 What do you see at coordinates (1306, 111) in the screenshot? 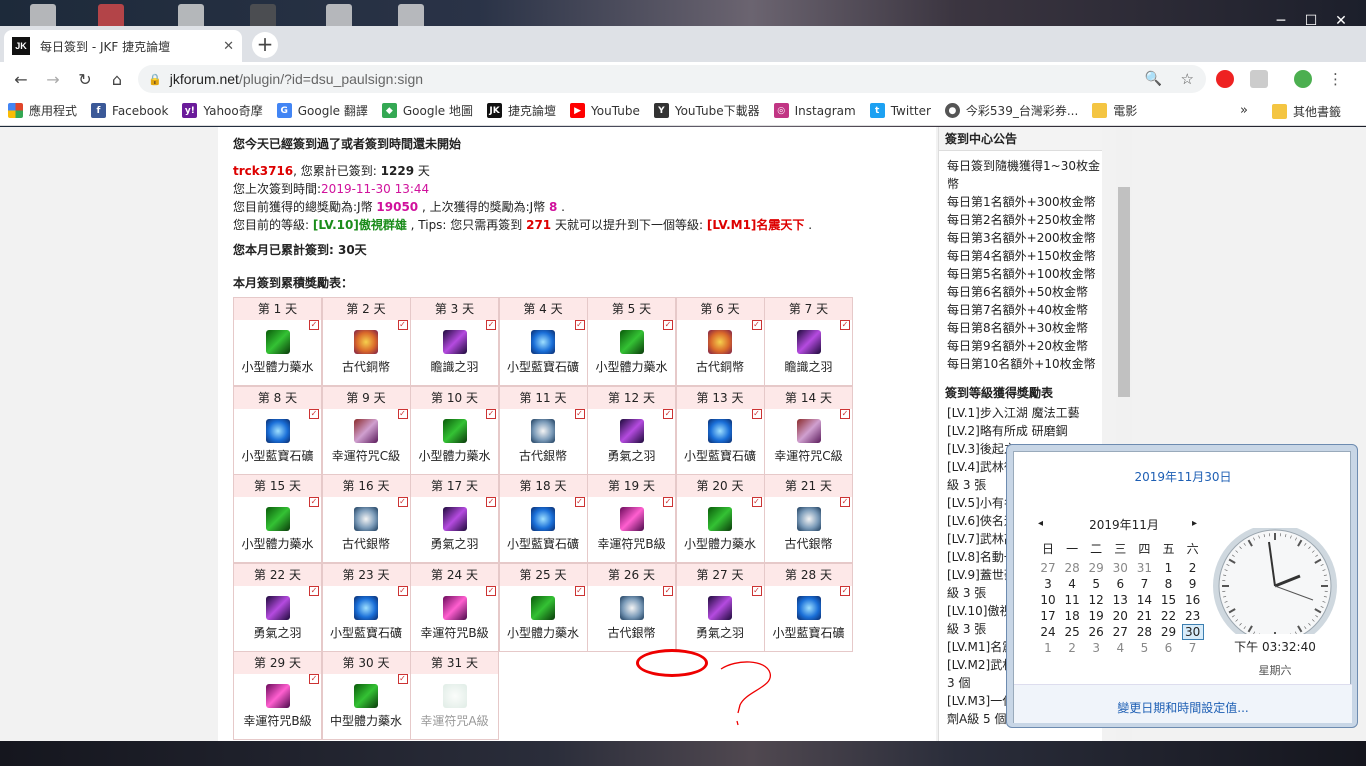
I see `bookmark-other: 其他書籤` at bounding box center [1306, 111].